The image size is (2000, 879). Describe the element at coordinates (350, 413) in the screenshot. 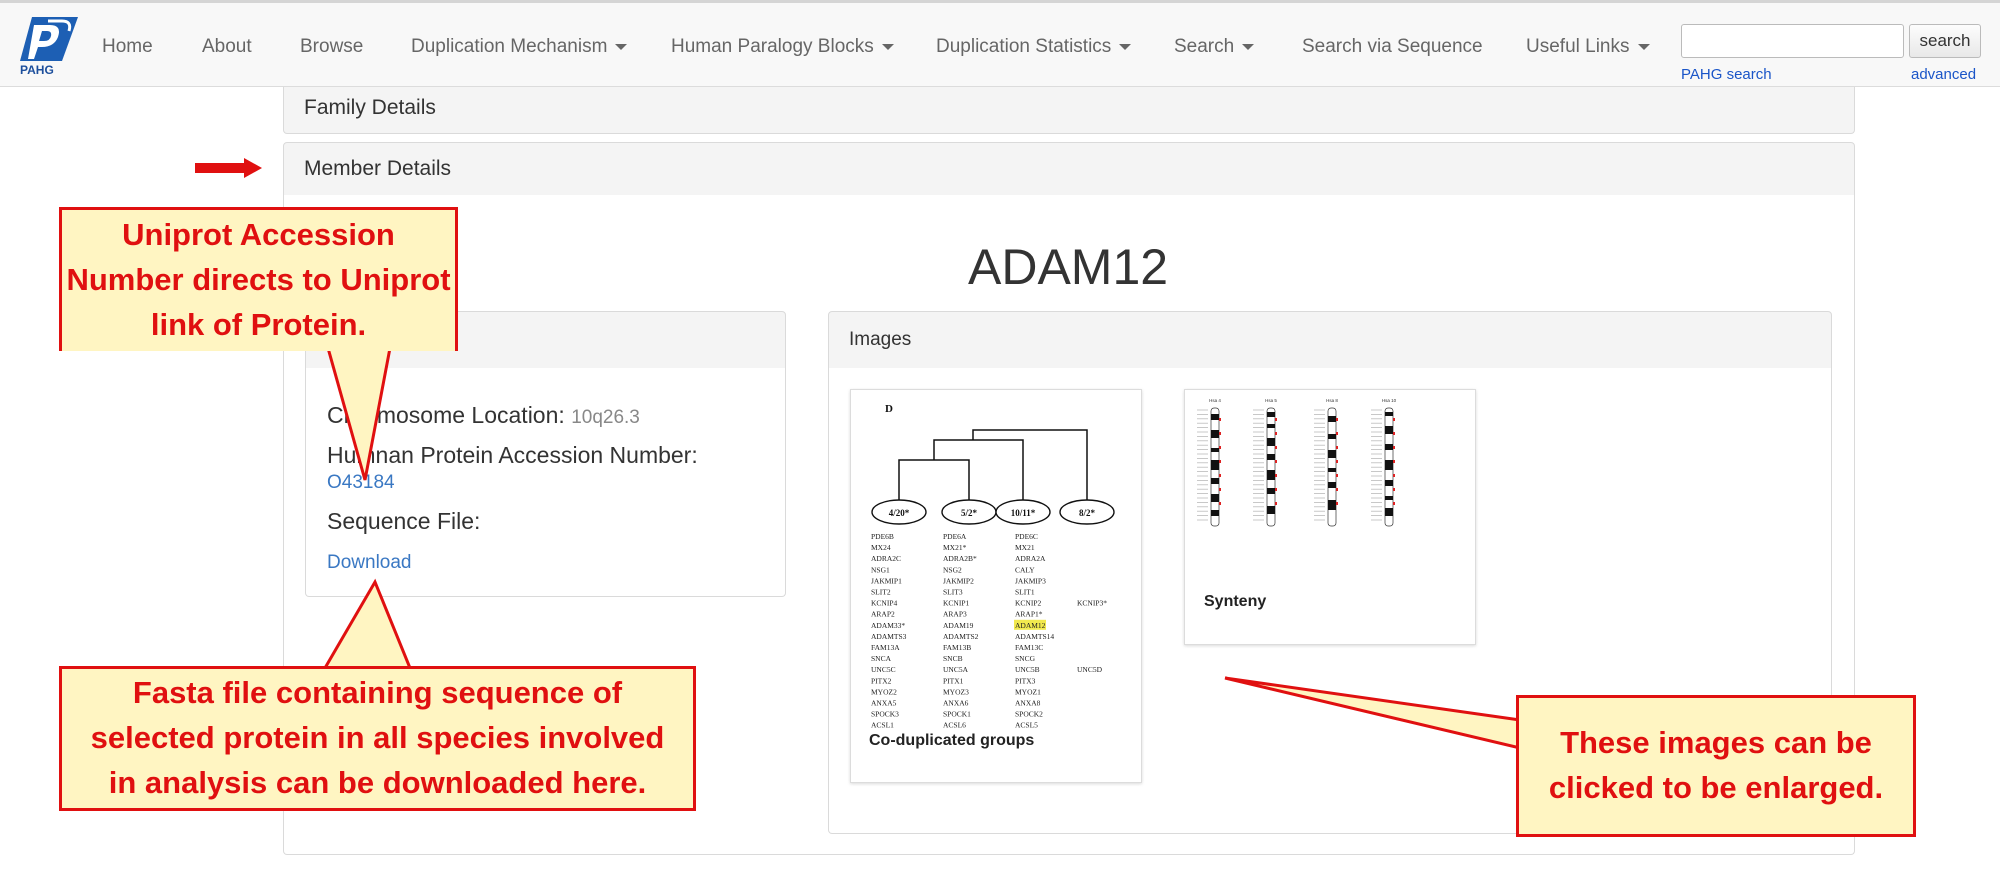

I see `accession-callout-pointer` at that location.